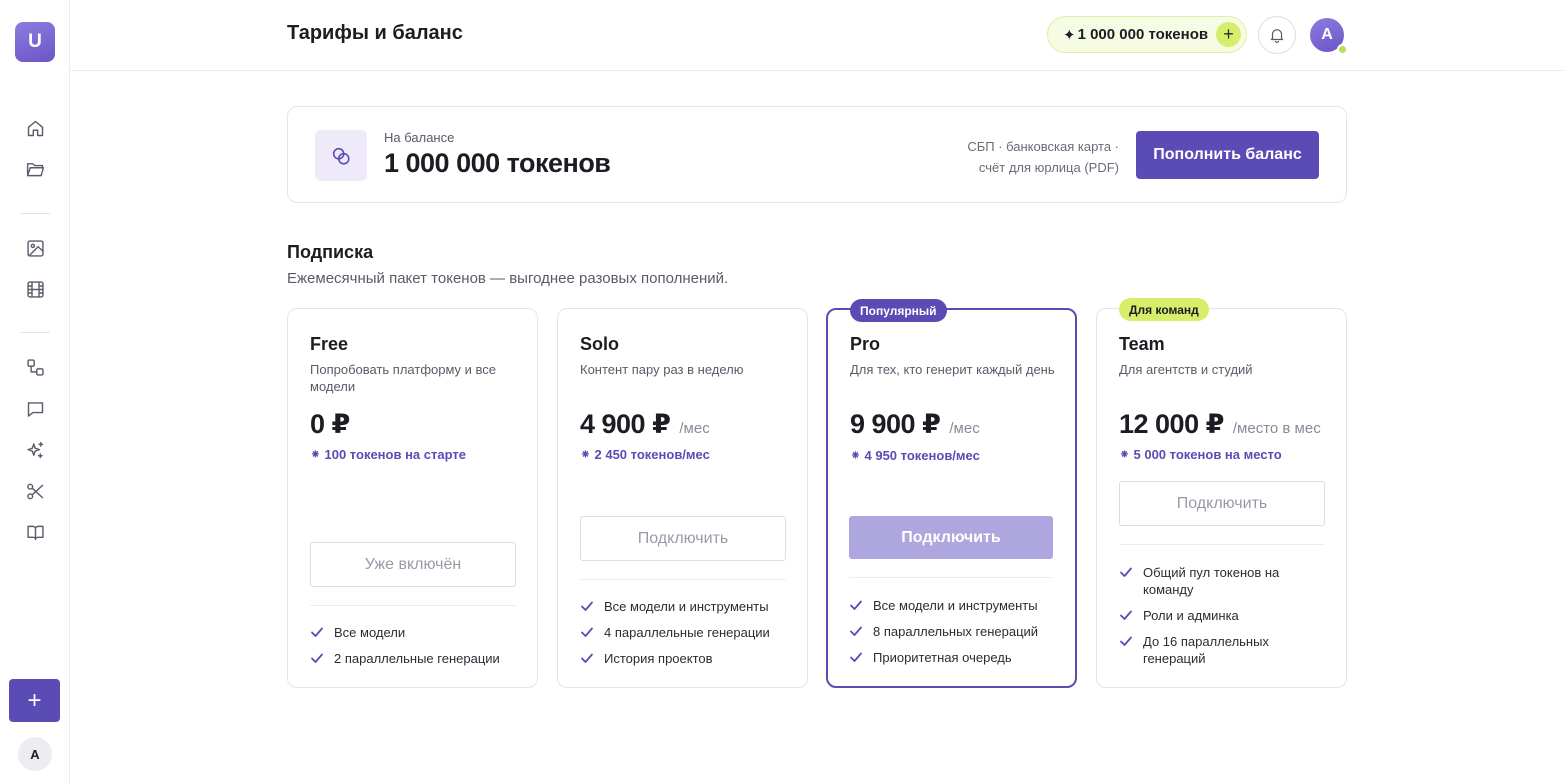  What do you see at coordinates (895, 424) in the screenshot?
I see `plan-price-value: 9 900 ₽` at bounding box center [895, 424].